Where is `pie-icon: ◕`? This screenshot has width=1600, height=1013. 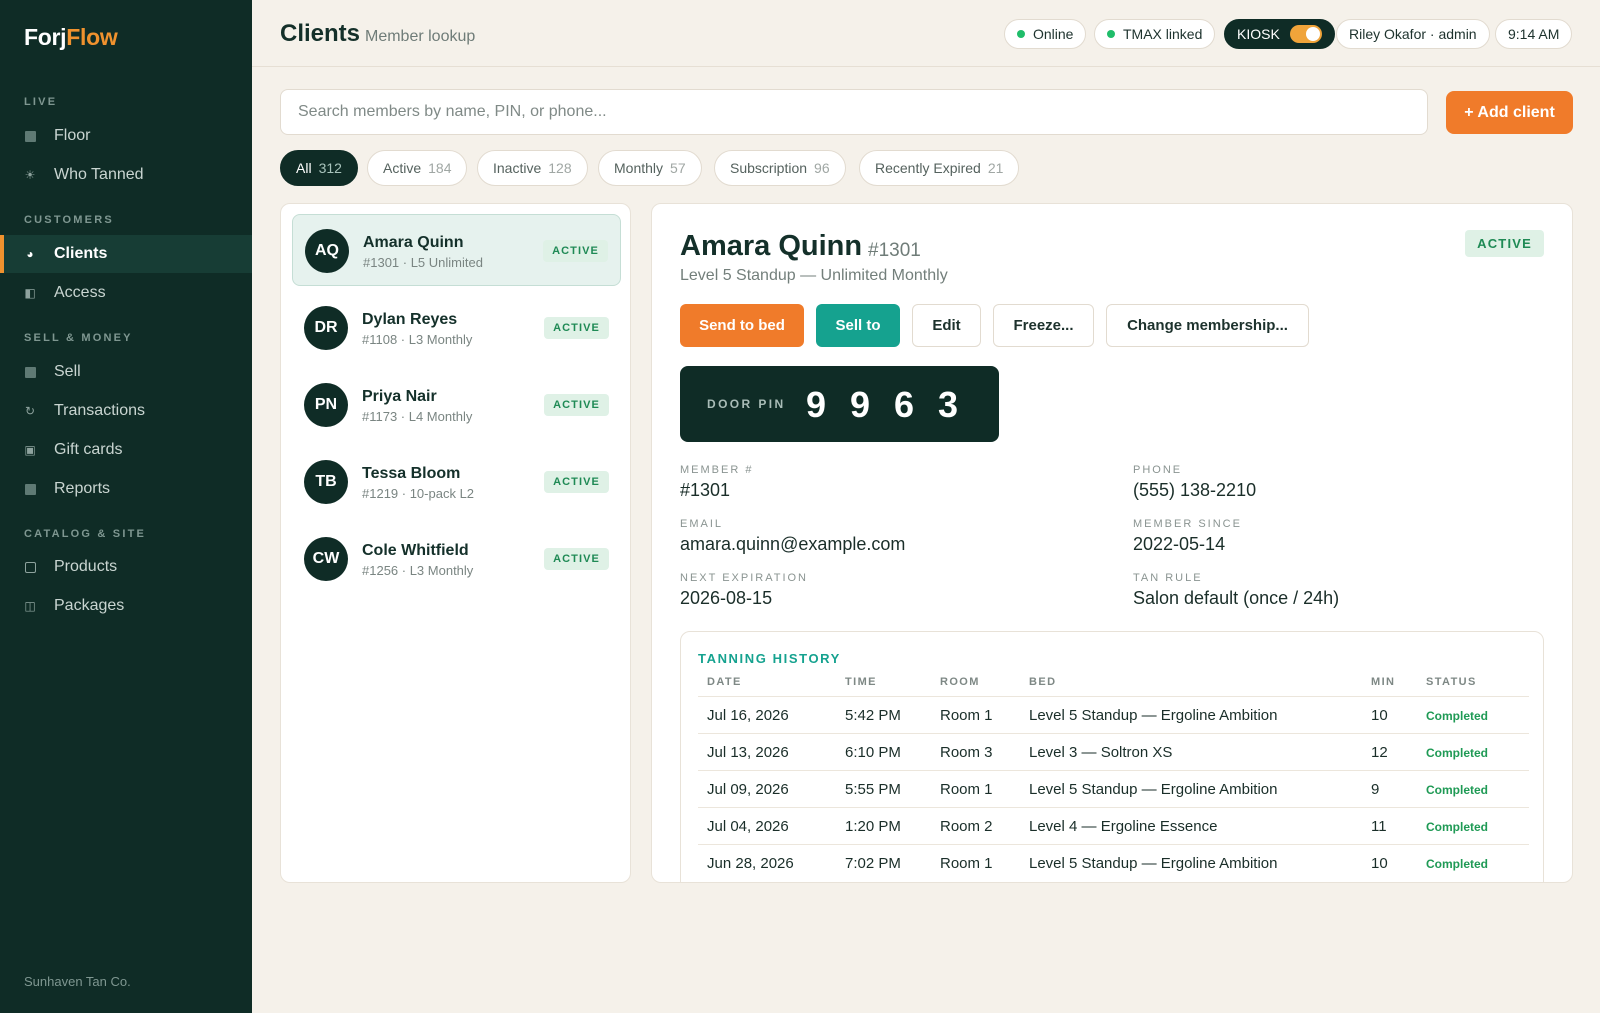
pie-icon: ◕ is located at coordinates (30, 254).